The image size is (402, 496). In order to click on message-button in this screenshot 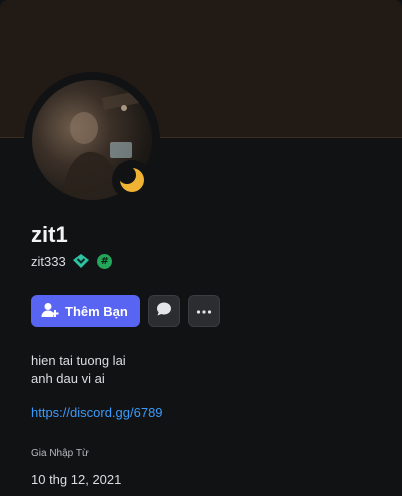, I will do `click(163, 311)`.